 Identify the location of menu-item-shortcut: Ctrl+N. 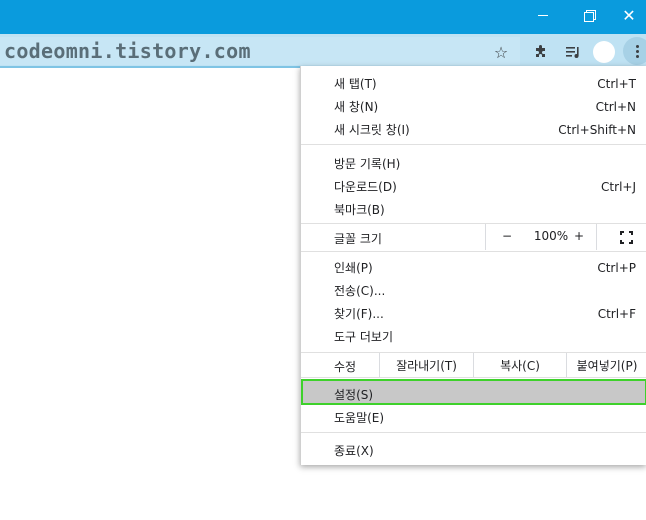
(615, 106).